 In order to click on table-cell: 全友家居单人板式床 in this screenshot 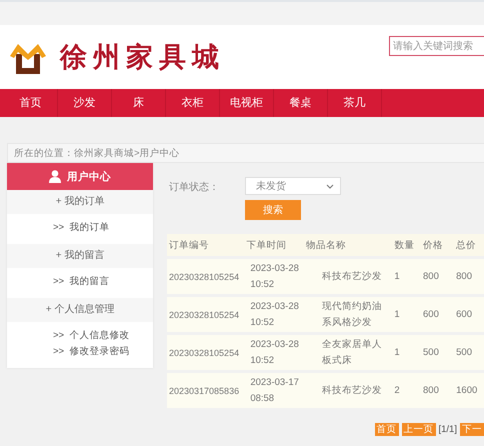, I will do `click(348, 353)`.